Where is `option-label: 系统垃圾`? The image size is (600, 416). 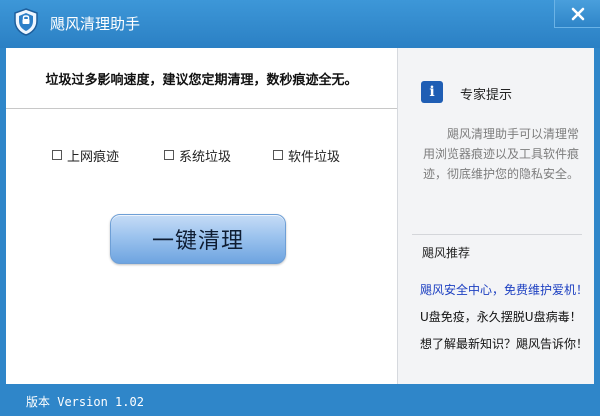
option-label: 系统垃圾 is located at coordinates (205, 157).